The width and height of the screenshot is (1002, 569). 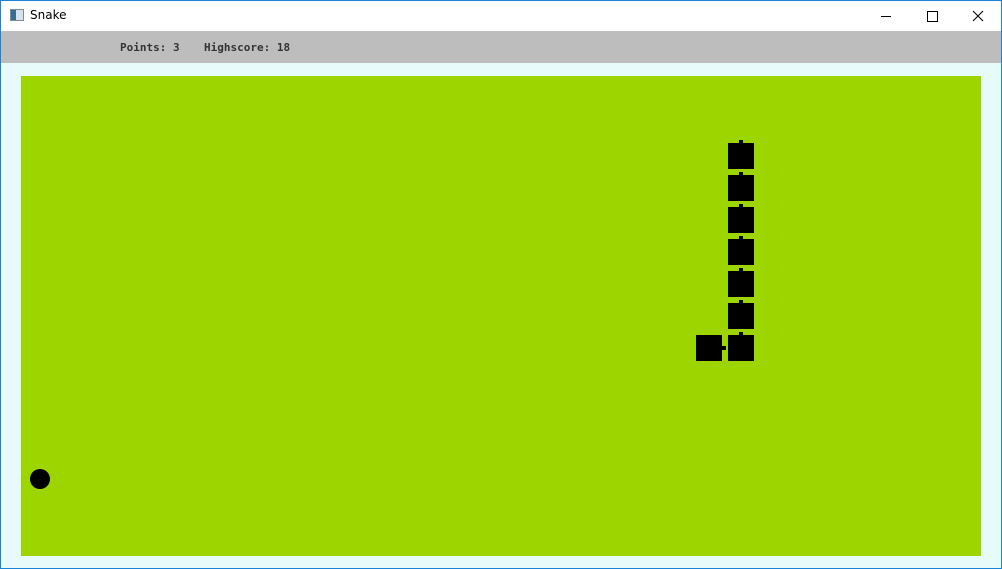 I want to click on points-counter: Points: 3, so click(x=150, y=47).